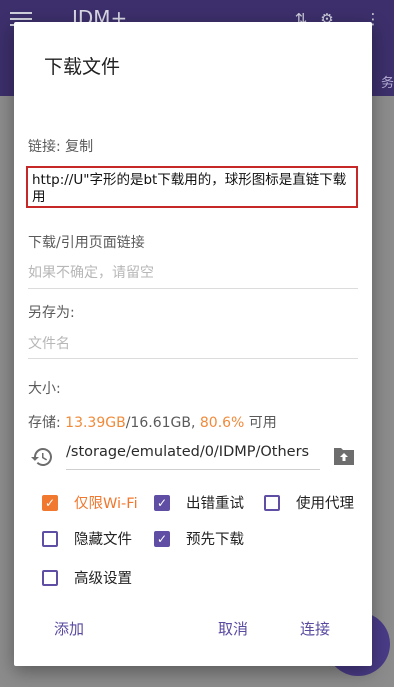 This screenshot has width=394, height=687. What do you see at coordinates (215, 540) in the screenshot?
I see `pre-download-label: 预先下载` at bounding box center [215, 540].